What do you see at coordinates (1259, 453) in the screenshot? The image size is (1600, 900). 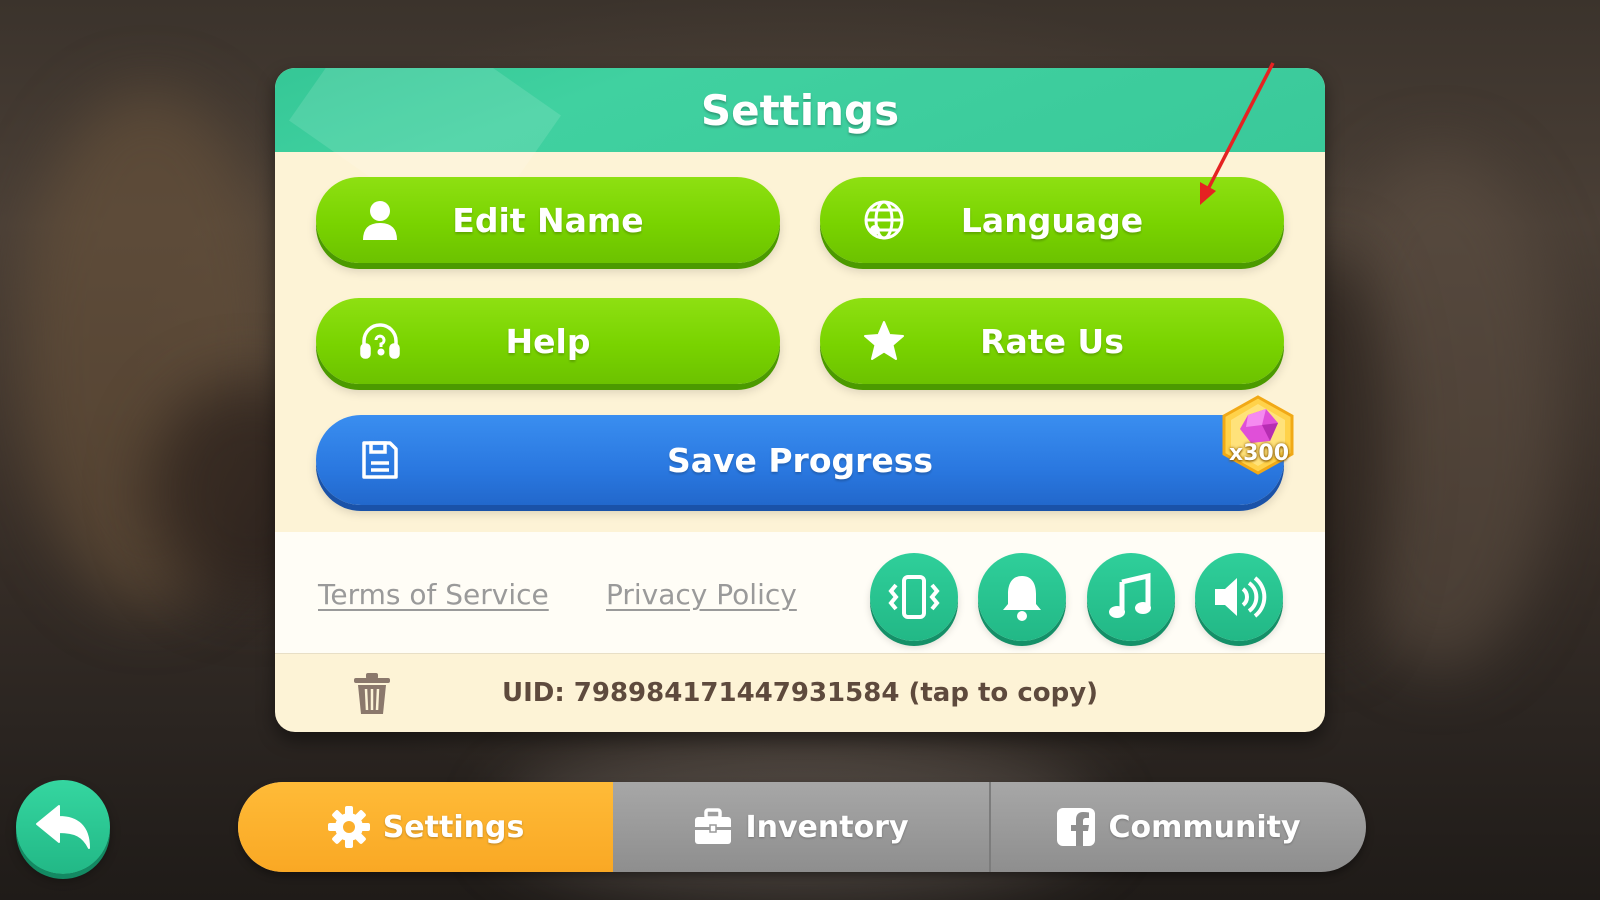 I see `gem-reward-amount: x300` at bounding box center [1259, 453].